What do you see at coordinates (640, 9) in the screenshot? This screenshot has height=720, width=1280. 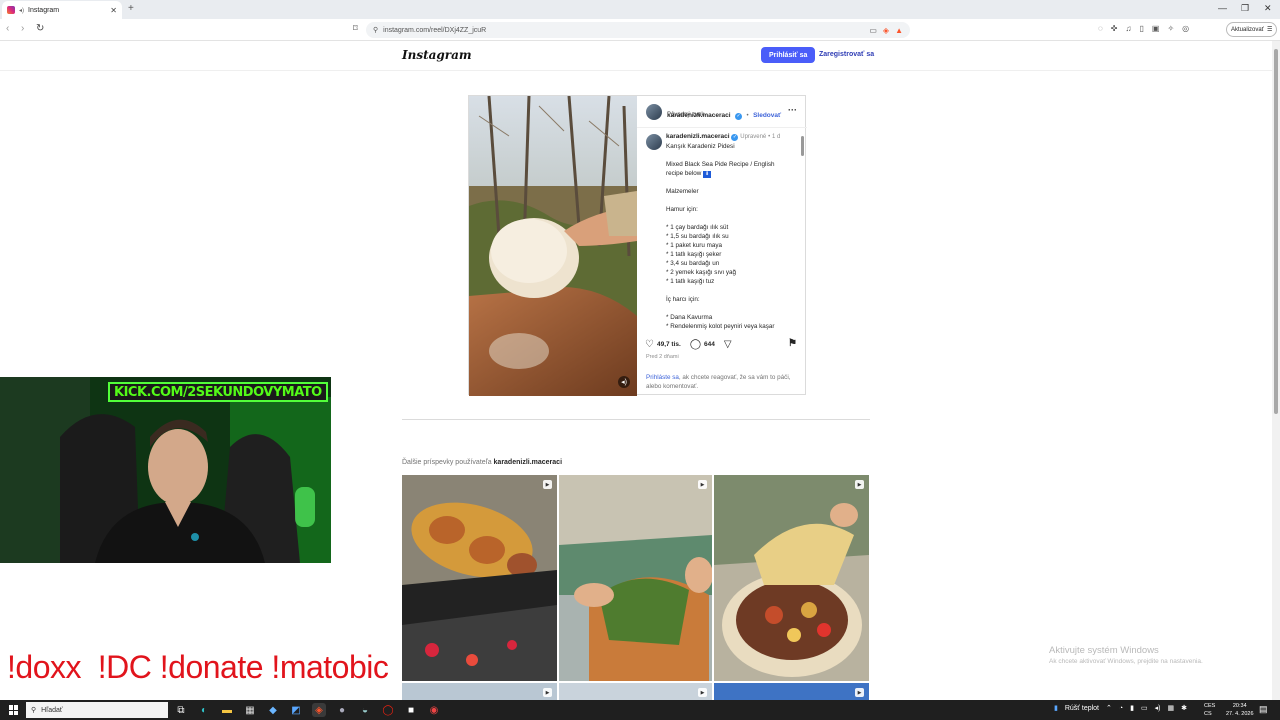 I see `browser-tabstrip: ◂) Instagram ✕ + — ❐ ✕` at bounding box center [640, 9].